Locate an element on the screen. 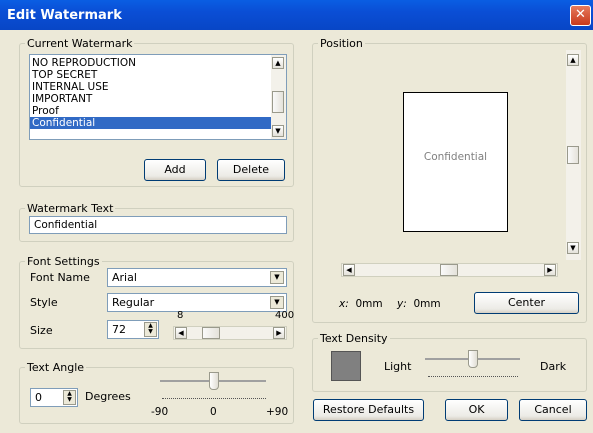  add-button-label: Add is located at coordinates (175, 169).